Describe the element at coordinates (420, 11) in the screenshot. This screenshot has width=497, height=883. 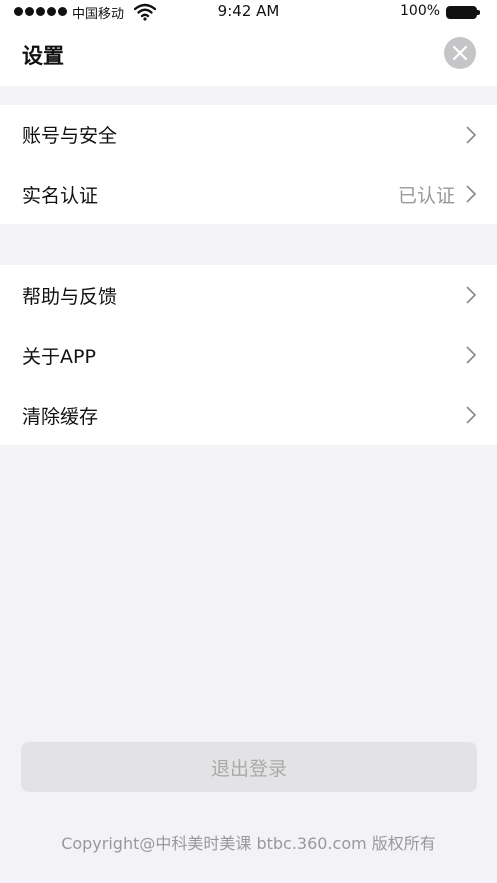
I see `battery-percentage: 100%` at that location.